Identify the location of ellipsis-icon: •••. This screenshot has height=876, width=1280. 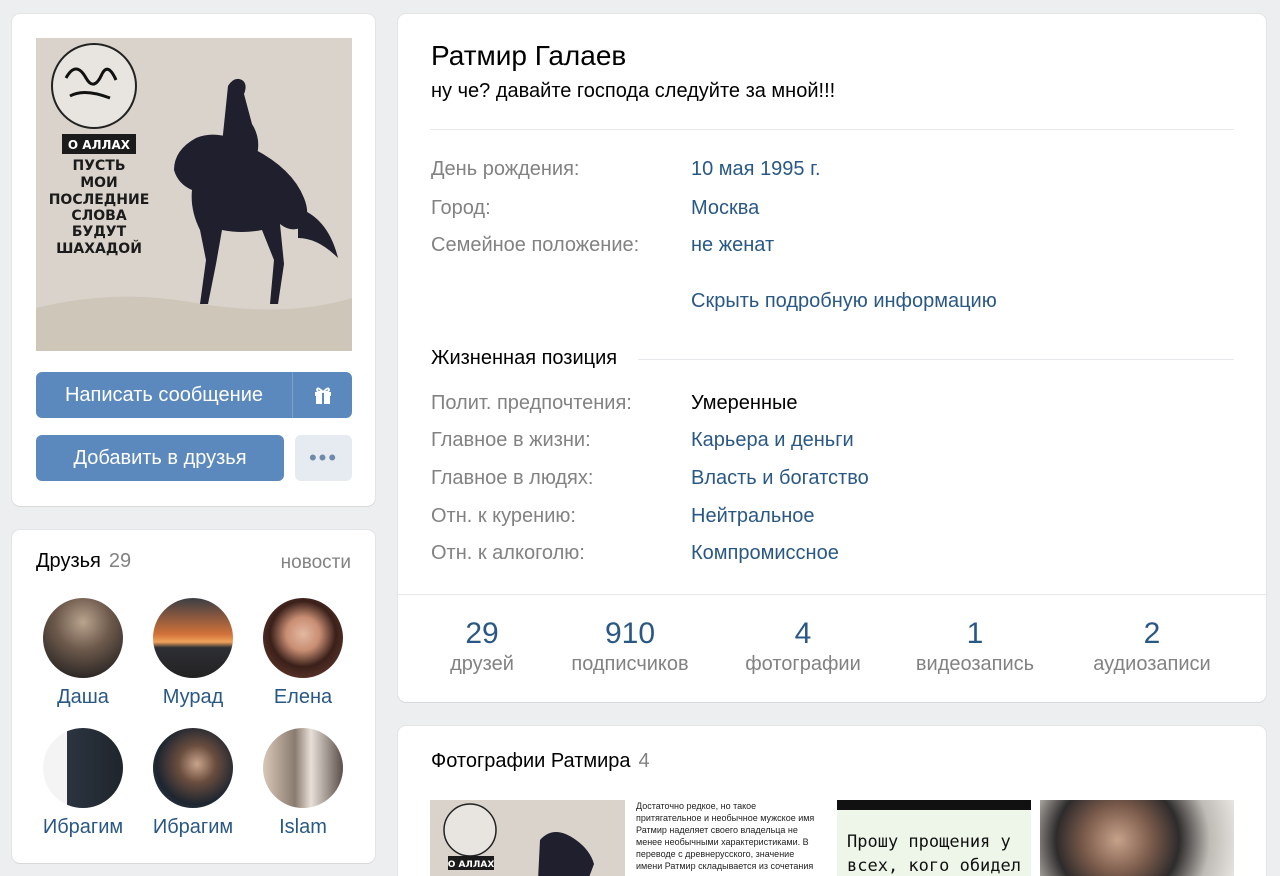
(323, 457).